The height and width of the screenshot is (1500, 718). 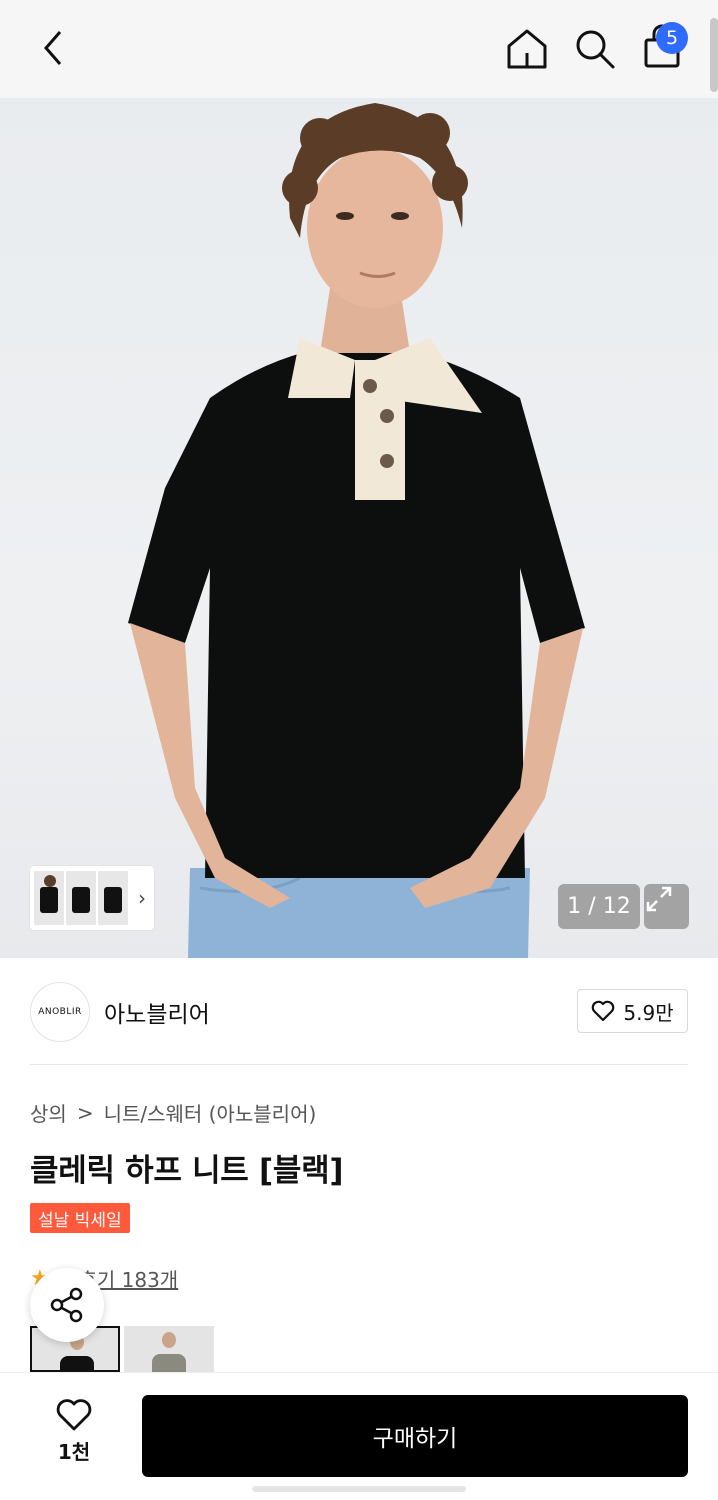 I want to click on breadcrumb-subcategory: 니트/스웨터 (아노블리어), so click(x=210, y=1112).